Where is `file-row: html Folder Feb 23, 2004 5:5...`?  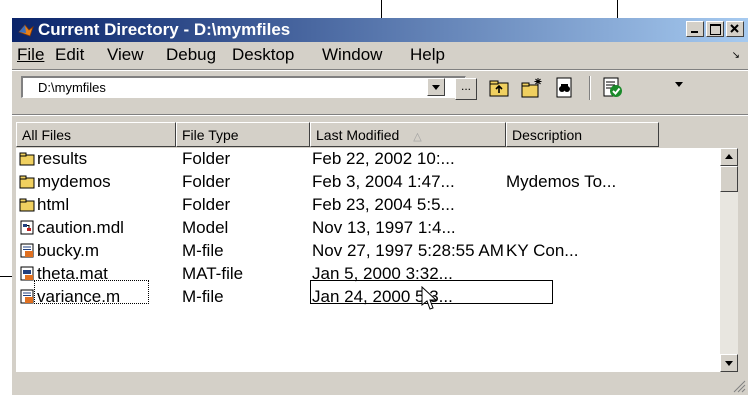 file-row: html Folder Feb 23, 2004 5:5... is located at coordinates (368, 205).